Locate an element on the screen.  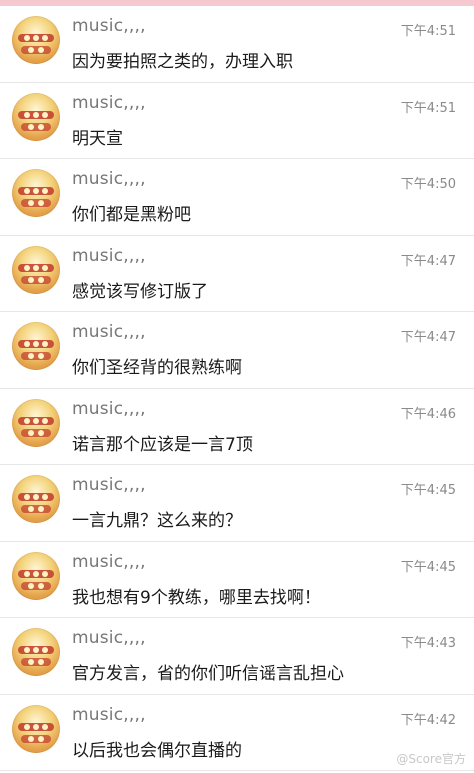
message-row: music,,,, 下午4:45 我也想有9个教练，哪里去找啊！ is located at coordinates (237, 579).